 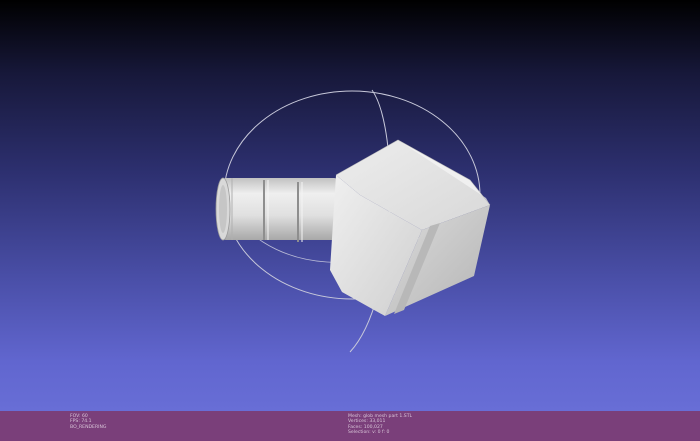 I want to click on render-mode-readout: BO_RENDERING, so click(x=88, y=427).